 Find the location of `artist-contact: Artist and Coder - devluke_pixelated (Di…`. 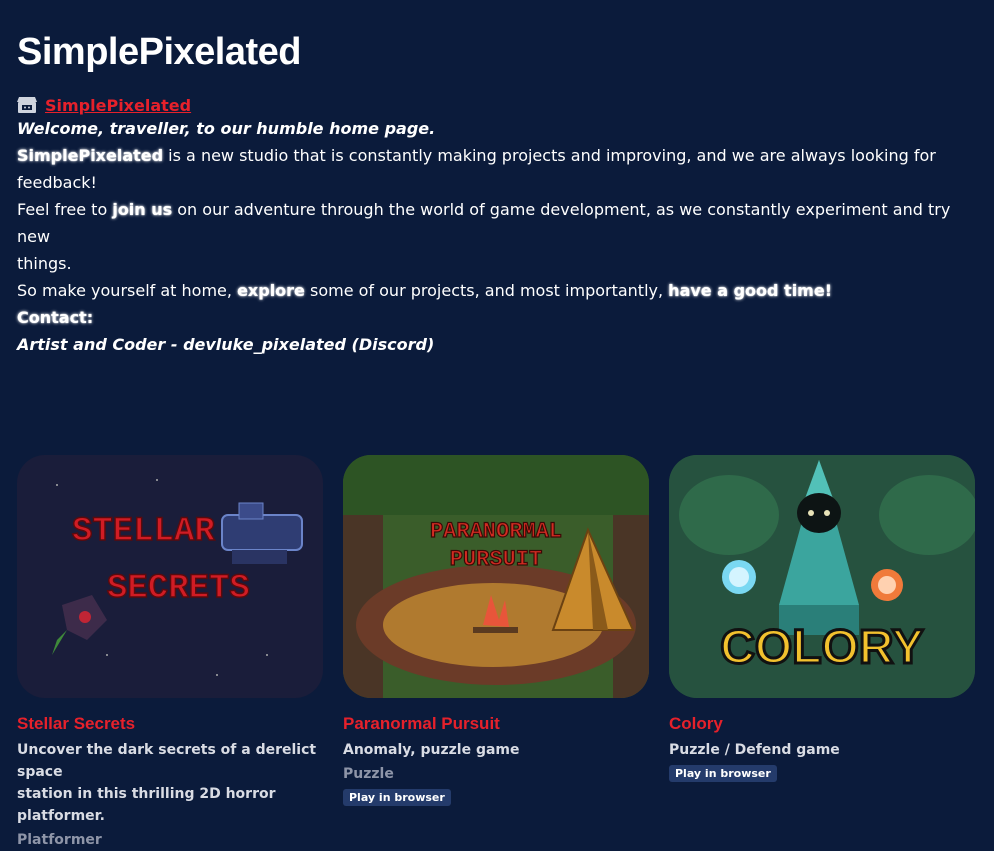

artist-contact: Artist and Coder - devluke_pixelated (Di… is located at coordinates (226, 344).